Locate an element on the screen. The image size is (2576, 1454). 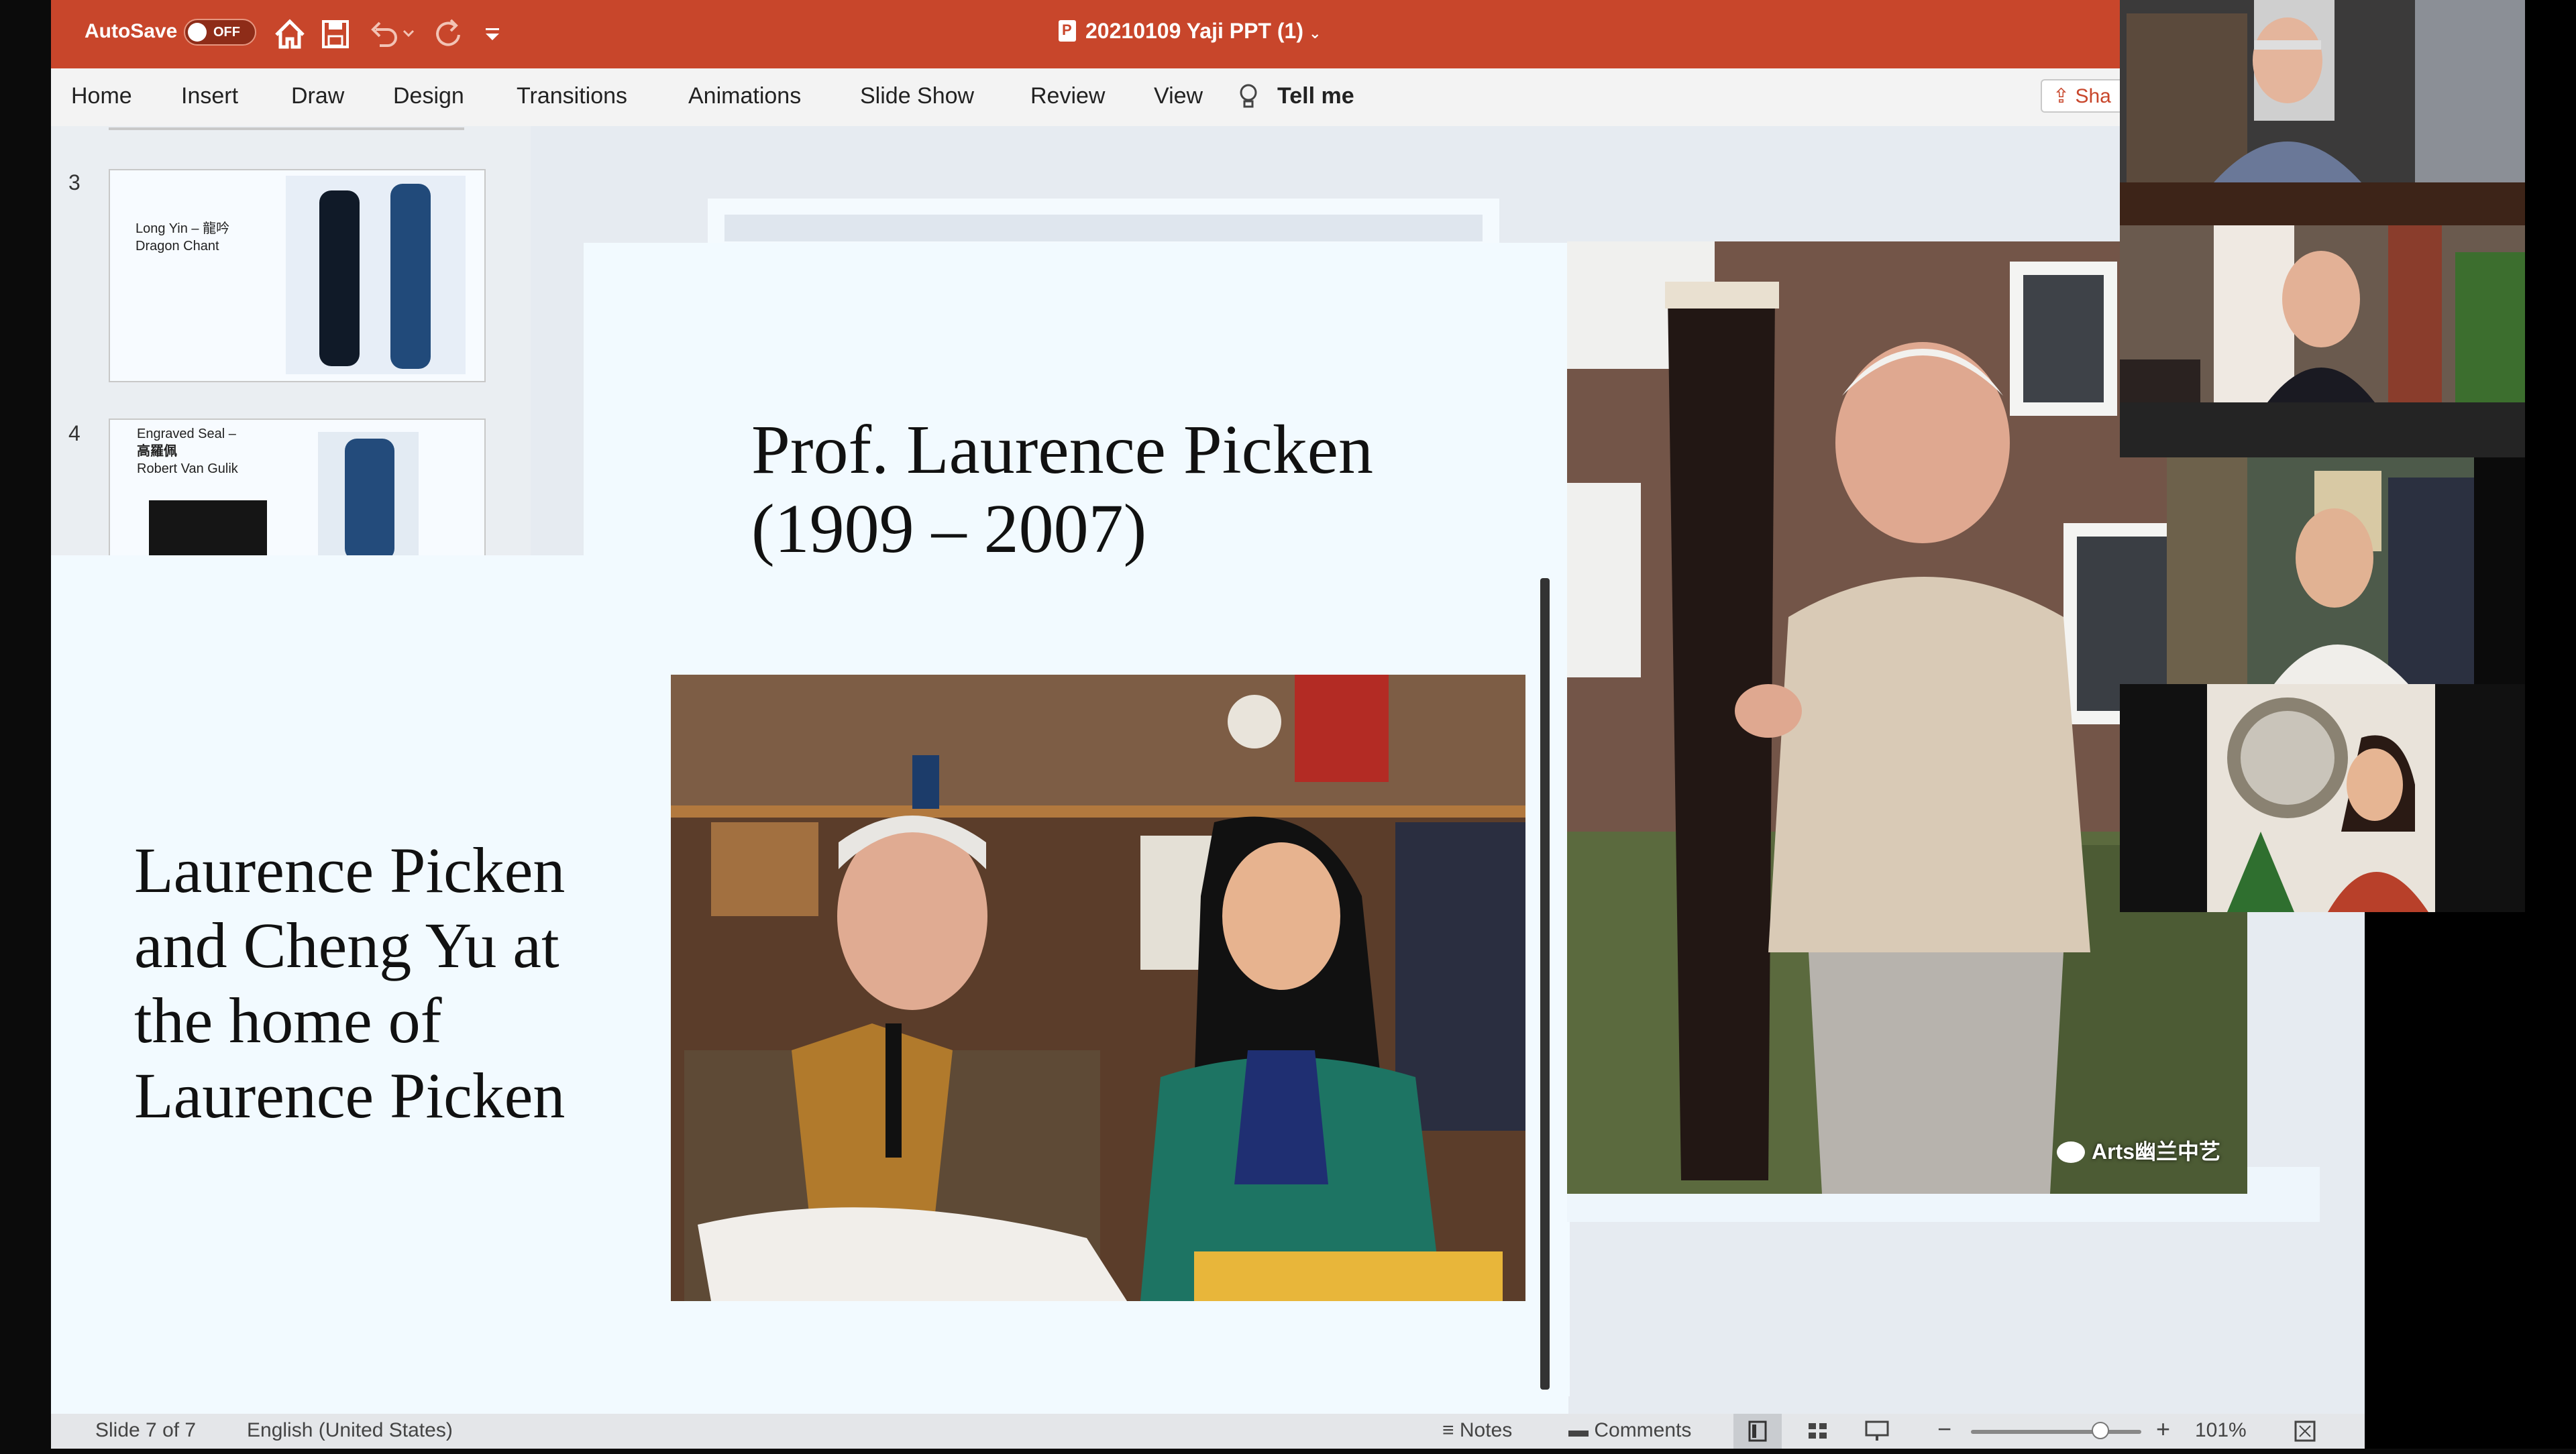
redo-icon is located at coordinates (448, 33).